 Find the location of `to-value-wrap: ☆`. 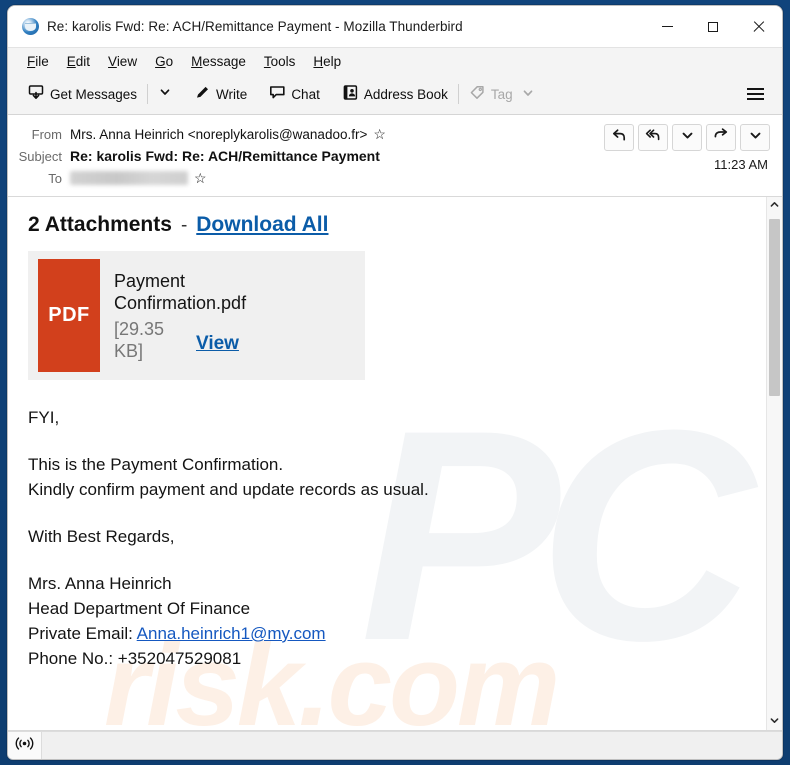

to-value-wrap: ☆ is located at coordinates (138, 178).